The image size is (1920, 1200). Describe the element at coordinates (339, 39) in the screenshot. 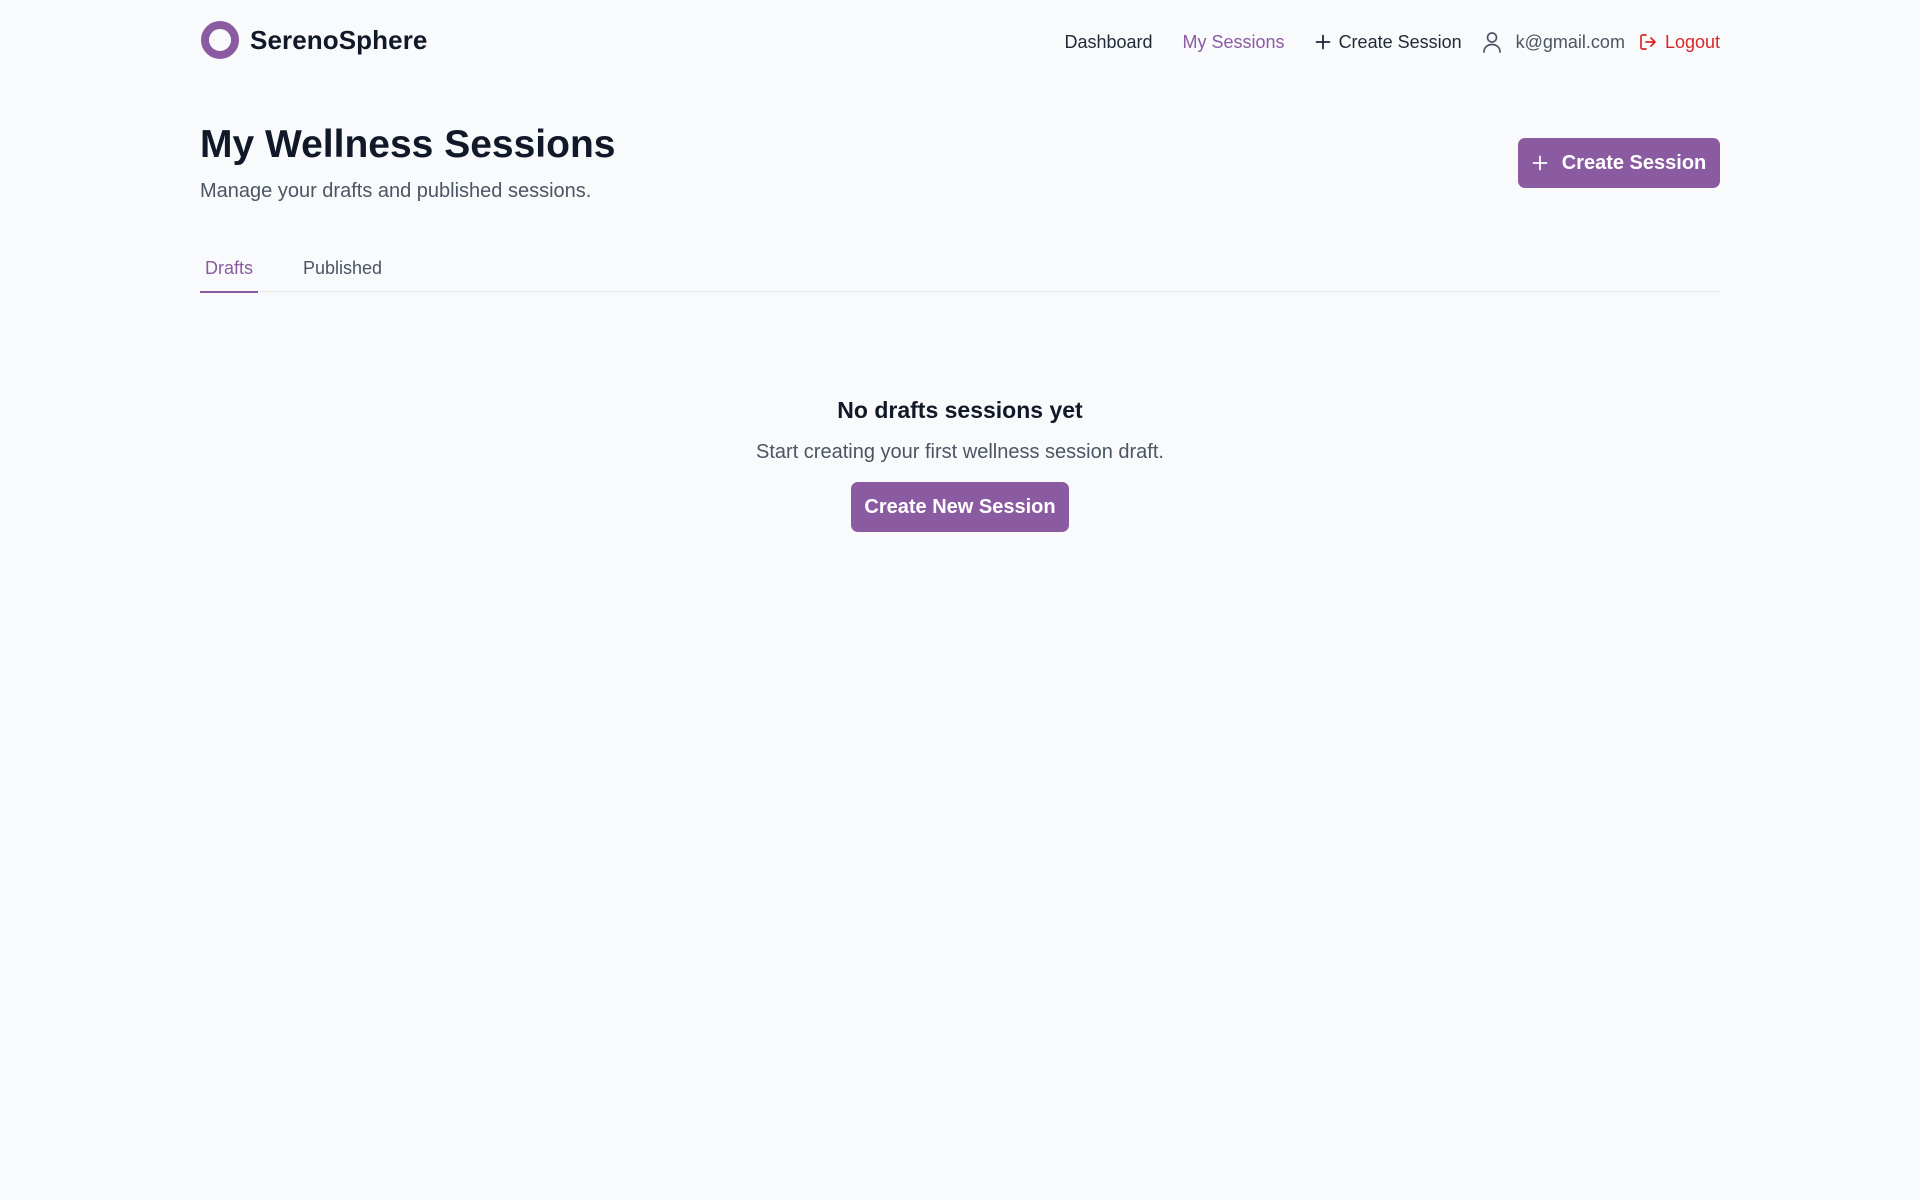

I see `brand-name: SerenoSphere` at that location.